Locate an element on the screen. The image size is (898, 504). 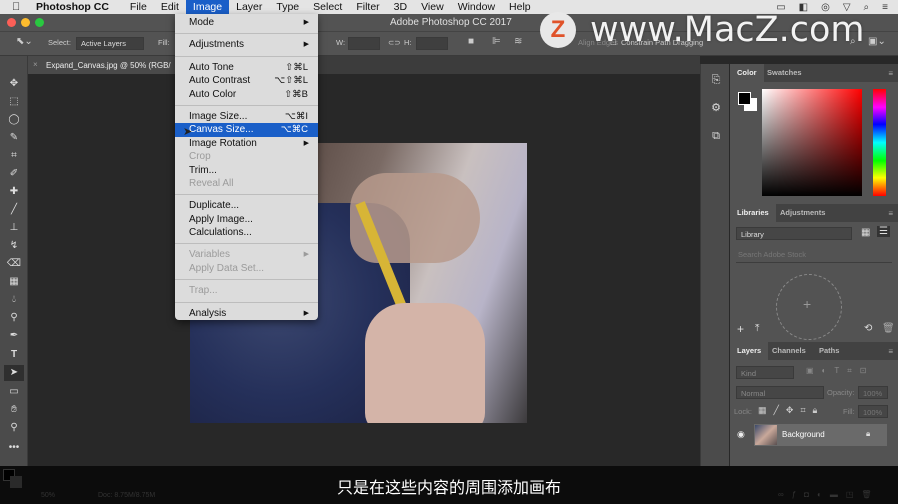
workspace-icon: ▣⌄ is located at coordinates (877, 41).